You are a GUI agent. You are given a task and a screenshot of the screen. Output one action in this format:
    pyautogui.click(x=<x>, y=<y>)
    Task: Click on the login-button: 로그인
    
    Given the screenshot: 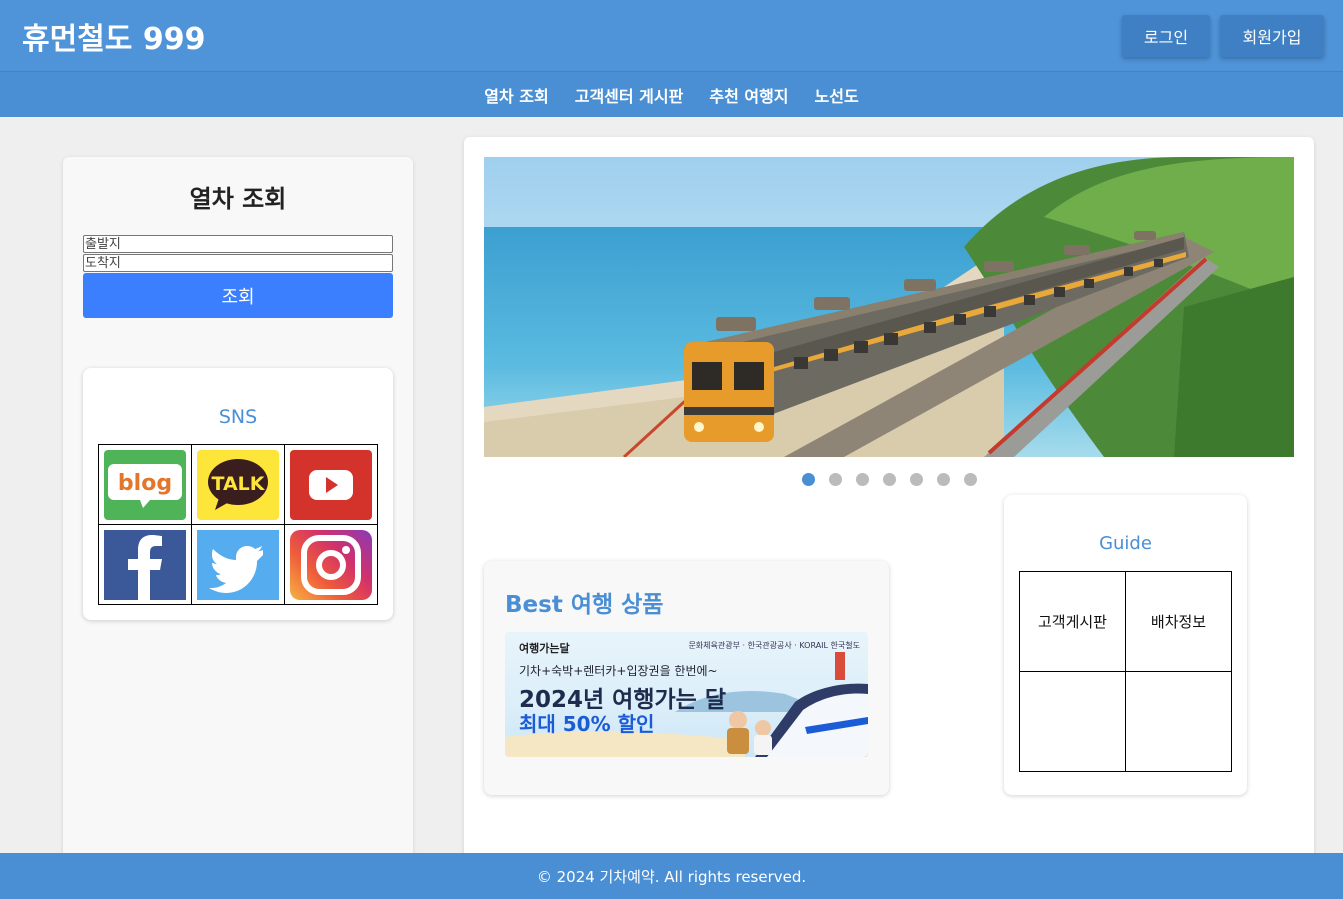 What is the action you would take?
    pyautogui.click(x=1166, y=36)
    